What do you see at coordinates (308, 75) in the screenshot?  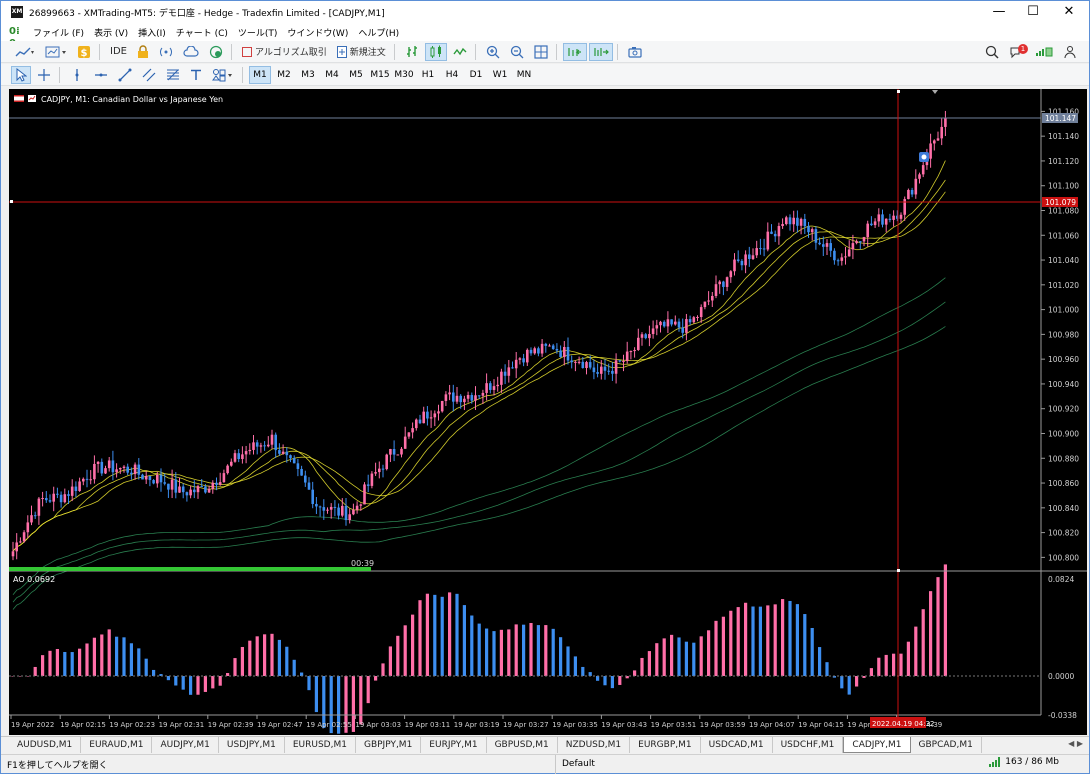 I see `timeframe-m3: M3` at bounding box center [308, 75].